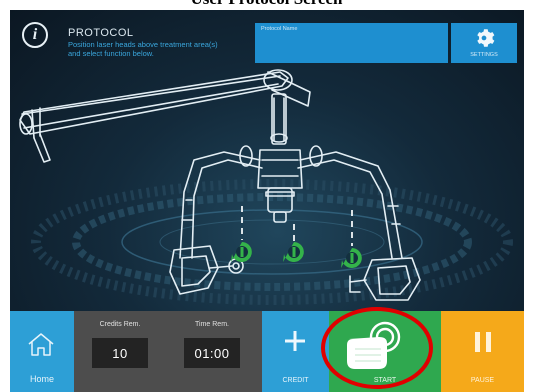 The image size is (533, 392). I want to click on laser-beams, so click(297, 226).